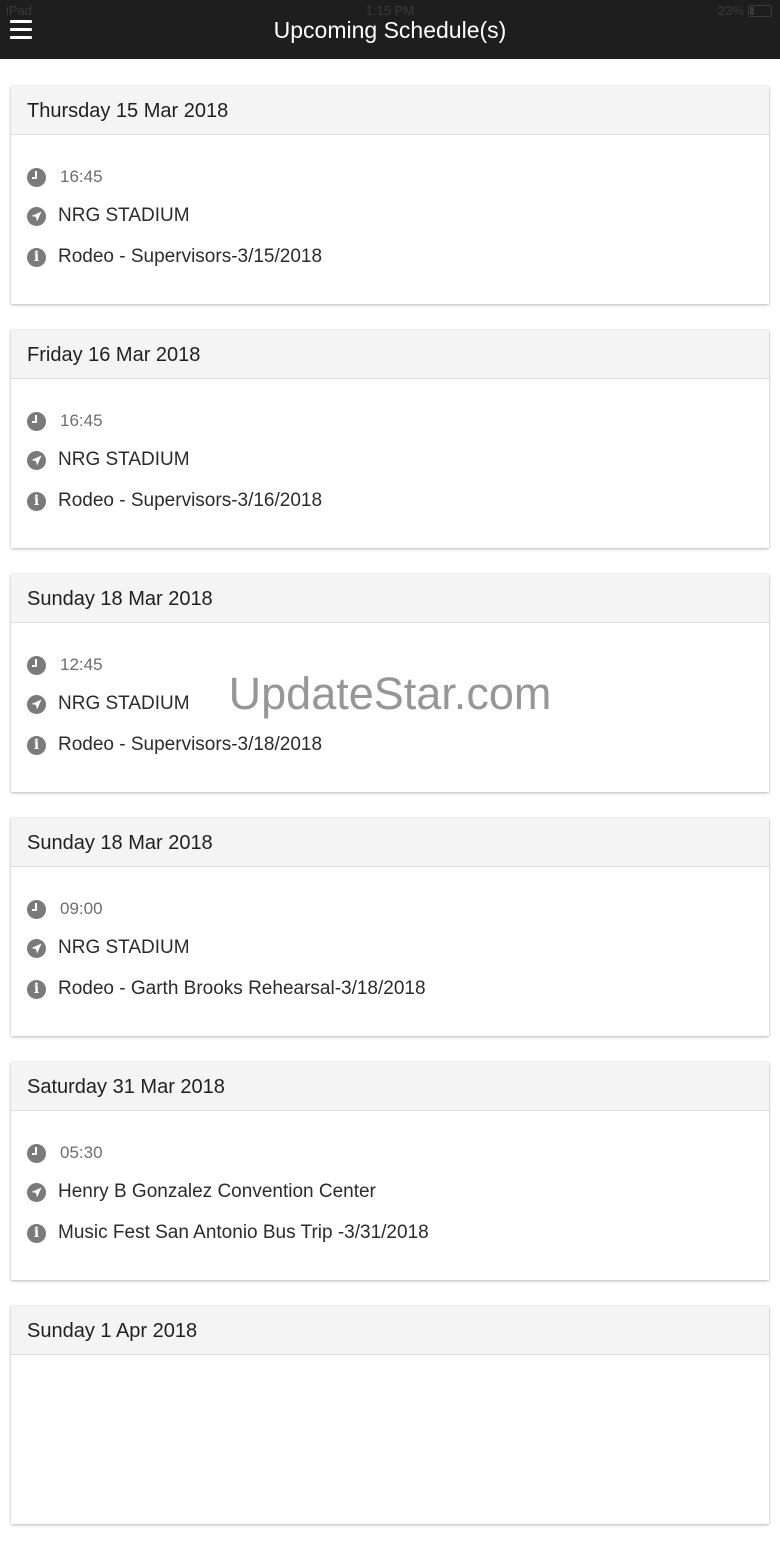 This screenshot has height=1550, width=780. Describe the element at coordinates (217, 1191) in the screenshot. I see `schedule-location: Henry B Gonzalez Convention Center` at that location.